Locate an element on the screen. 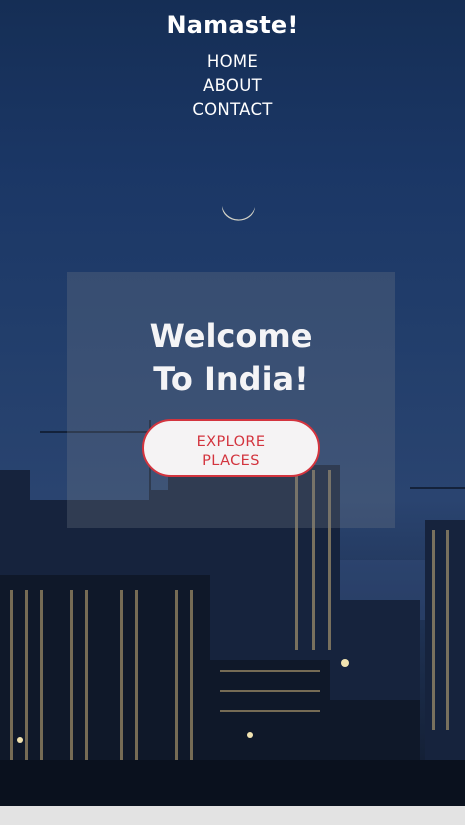 This screenshot has width=465, height=825. brand-title: Namaste! is located at coordinates (232, 25).